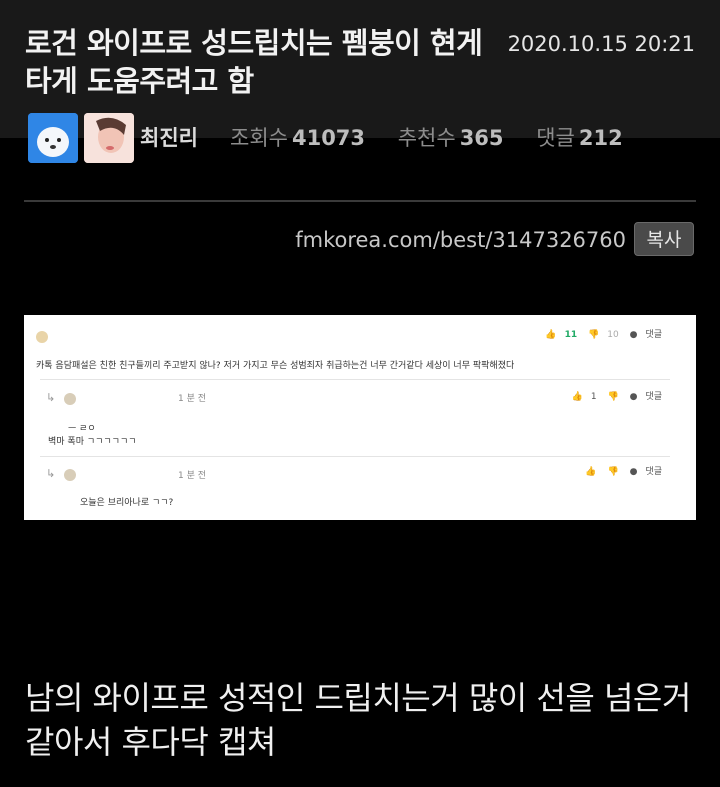  Describe the element at coordinates (360, 201) in the screenshot. I see `header-divider` at that location.